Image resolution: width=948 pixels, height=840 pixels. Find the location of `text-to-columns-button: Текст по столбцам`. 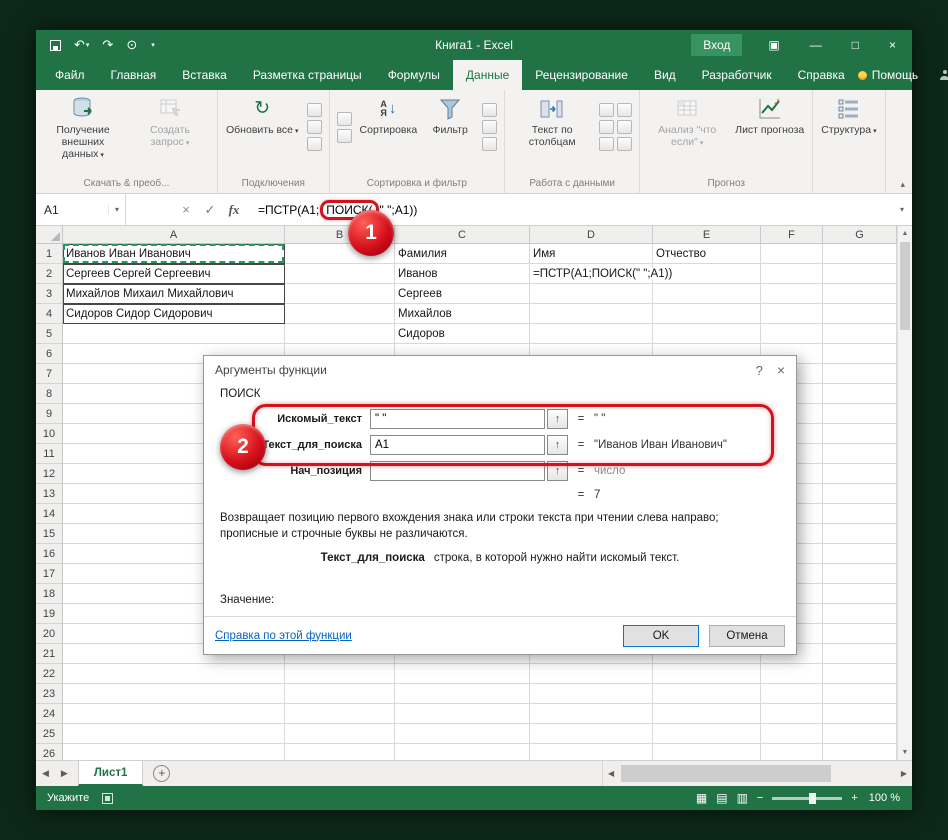

text-to-columns-button: Текст по столбцам is located at coordinates (552, 134).